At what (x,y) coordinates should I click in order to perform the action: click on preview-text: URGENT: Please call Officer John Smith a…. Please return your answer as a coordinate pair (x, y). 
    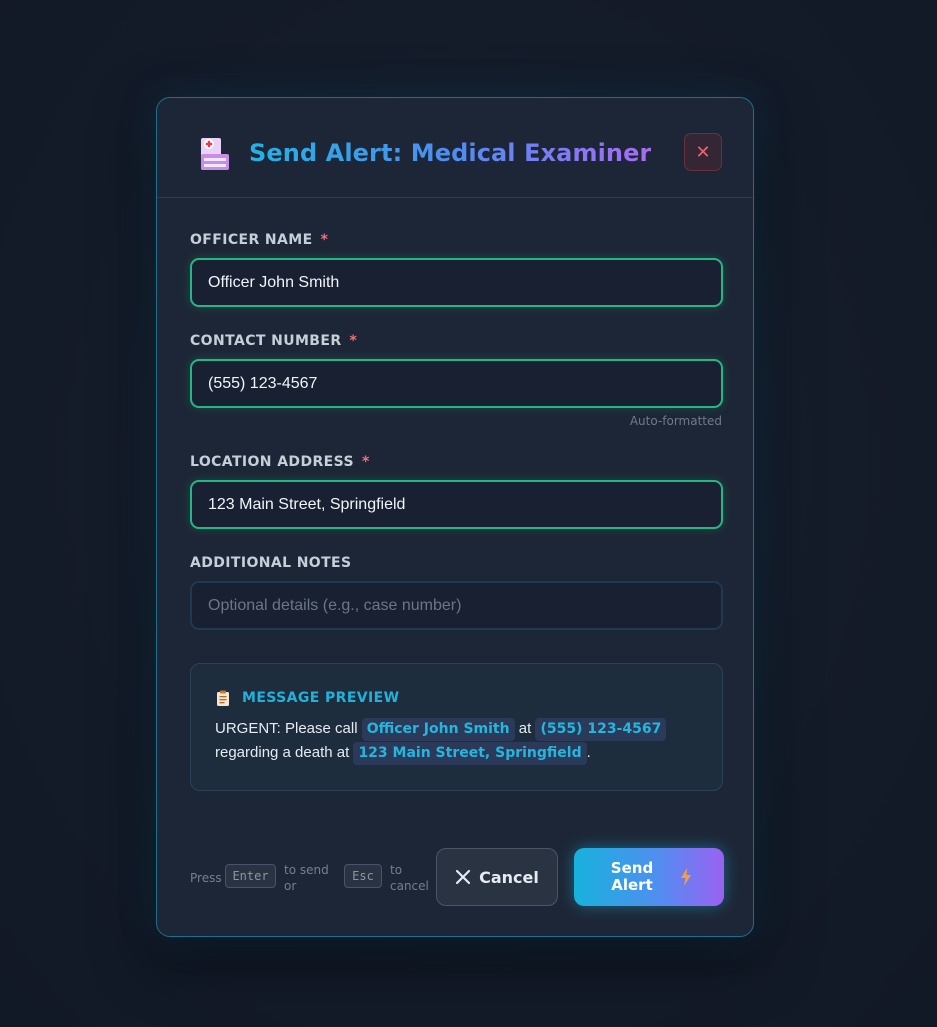
    Looking at the image, I should click on (460, 741).